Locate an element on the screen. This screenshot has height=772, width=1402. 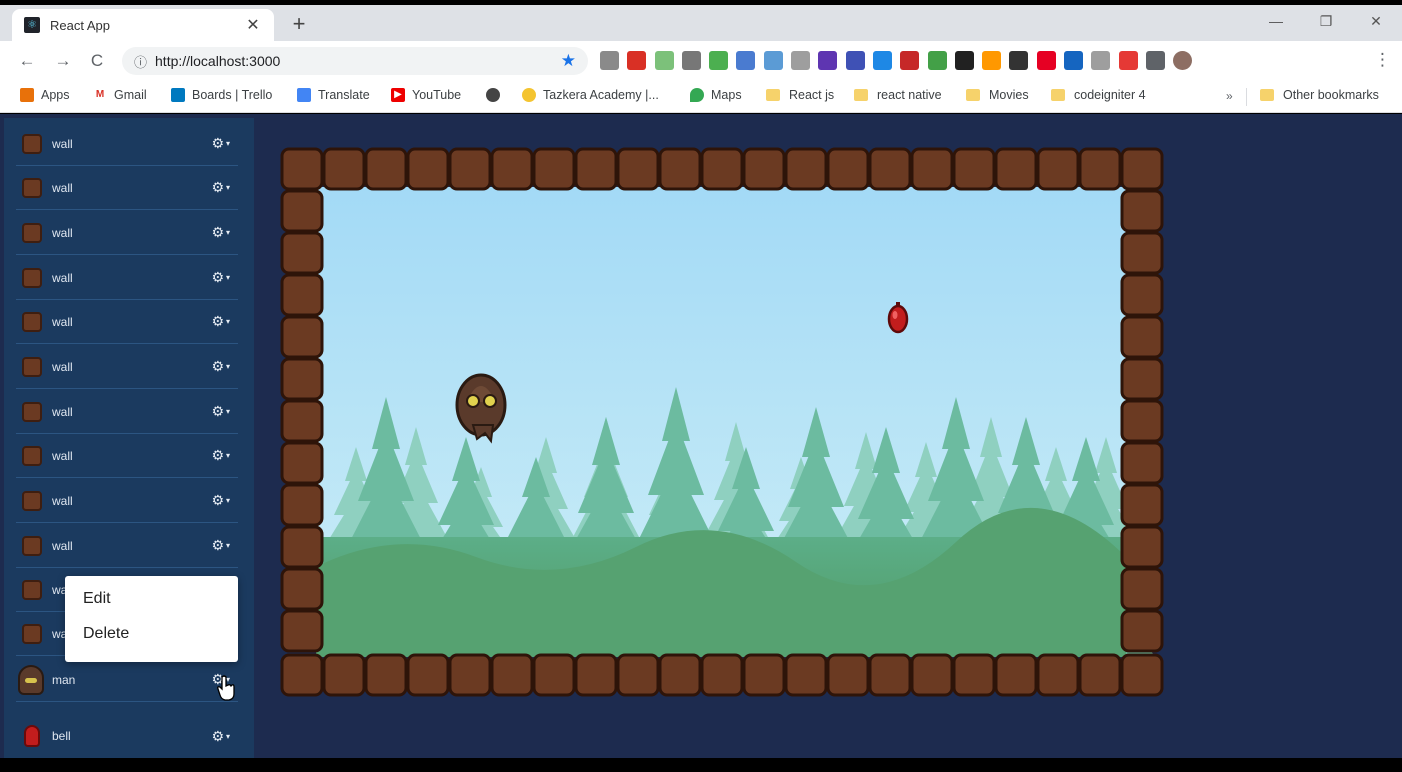
bookmark-youtube: ▶ YouTube is located at coordinates (426, 95).